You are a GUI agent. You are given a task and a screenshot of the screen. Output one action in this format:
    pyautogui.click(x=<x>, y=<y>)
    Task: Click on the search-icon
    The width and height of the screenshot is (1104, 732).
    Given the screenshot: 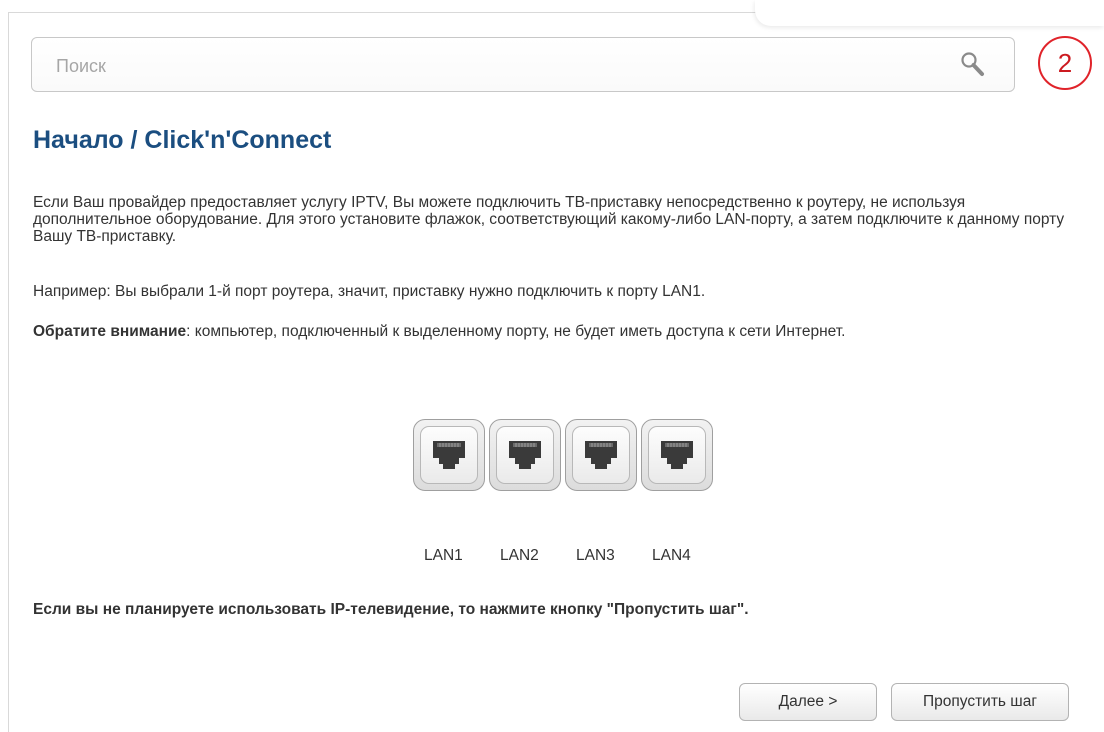 What is the action you would take?
    pyautogui.click(x=973, y=65)
    